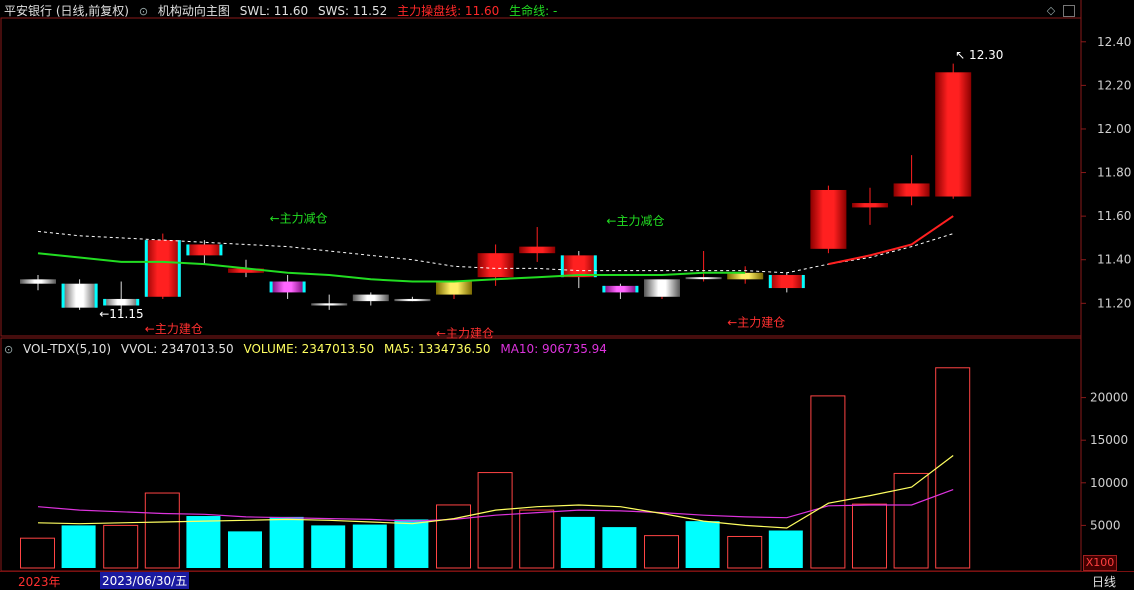  What do you see at coordinates (891, 240) in the screenshot?
I see `ma-red-line` at bounding box center [891, 240].